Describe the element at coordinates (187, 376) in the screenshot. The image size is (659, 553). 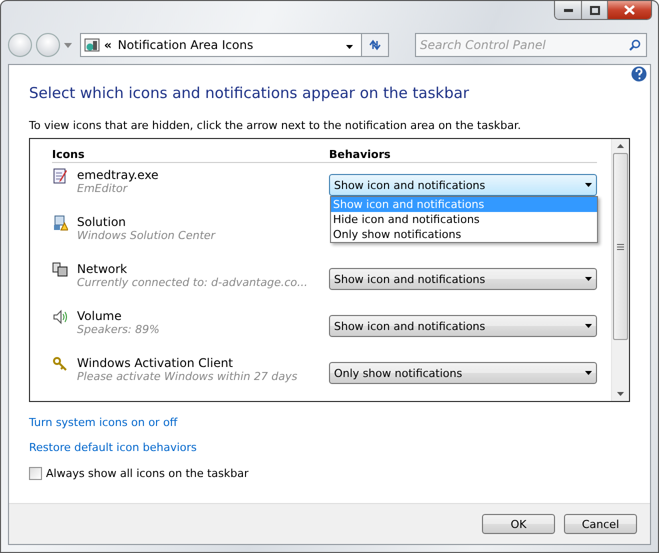
I see `icon-description: Please activate Windows within 27 days` at that location.